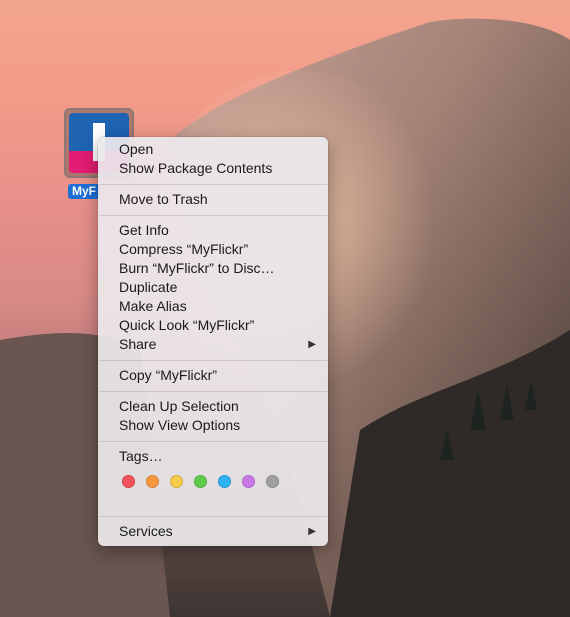 The image size is (570, 617). What do you see at coordinates (138, 344) in the screenshot?
I see `menu-item-share-label: Share` at bounding box center [138, 344].